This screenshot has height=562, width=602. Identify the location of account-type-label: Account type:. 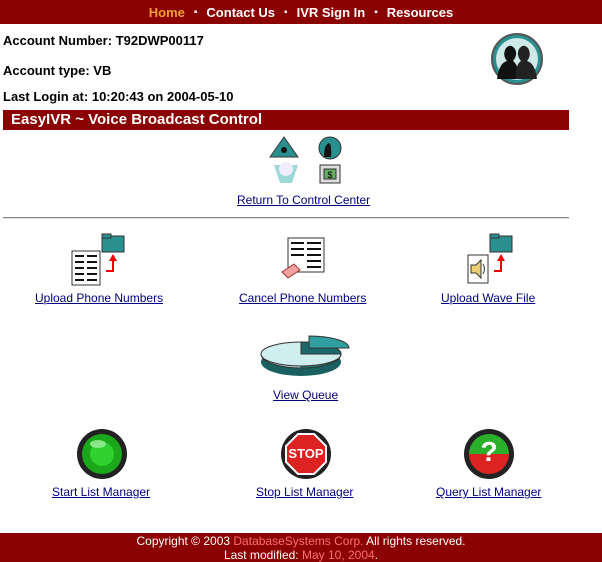
(46, 70).